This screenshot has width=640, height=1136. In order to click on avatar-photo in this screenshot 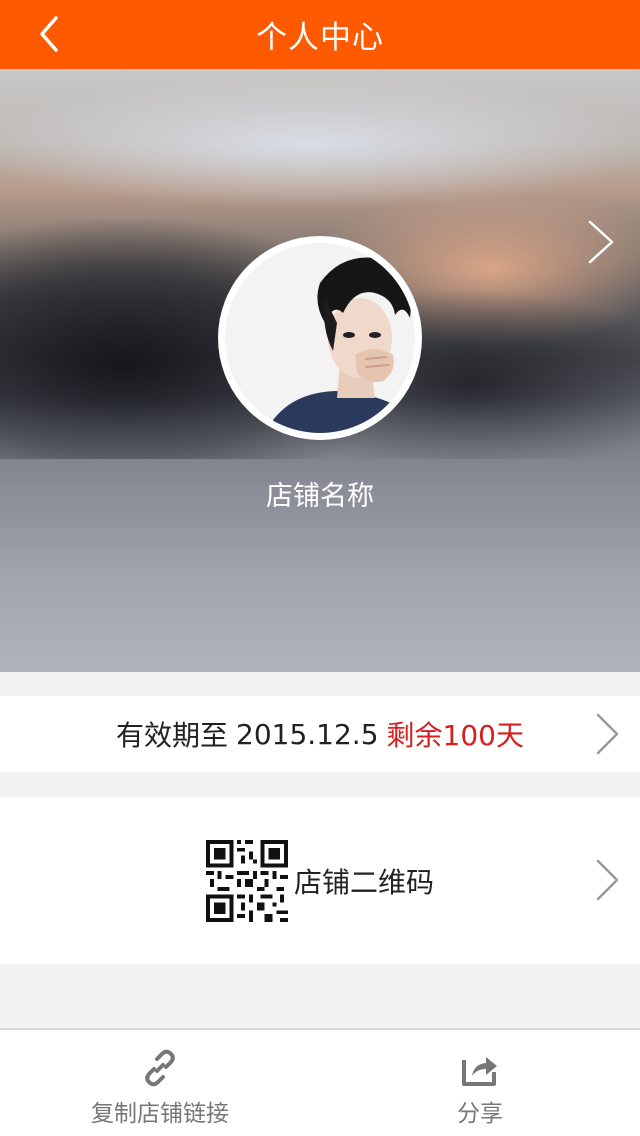, I will do `click(320, 338)`.